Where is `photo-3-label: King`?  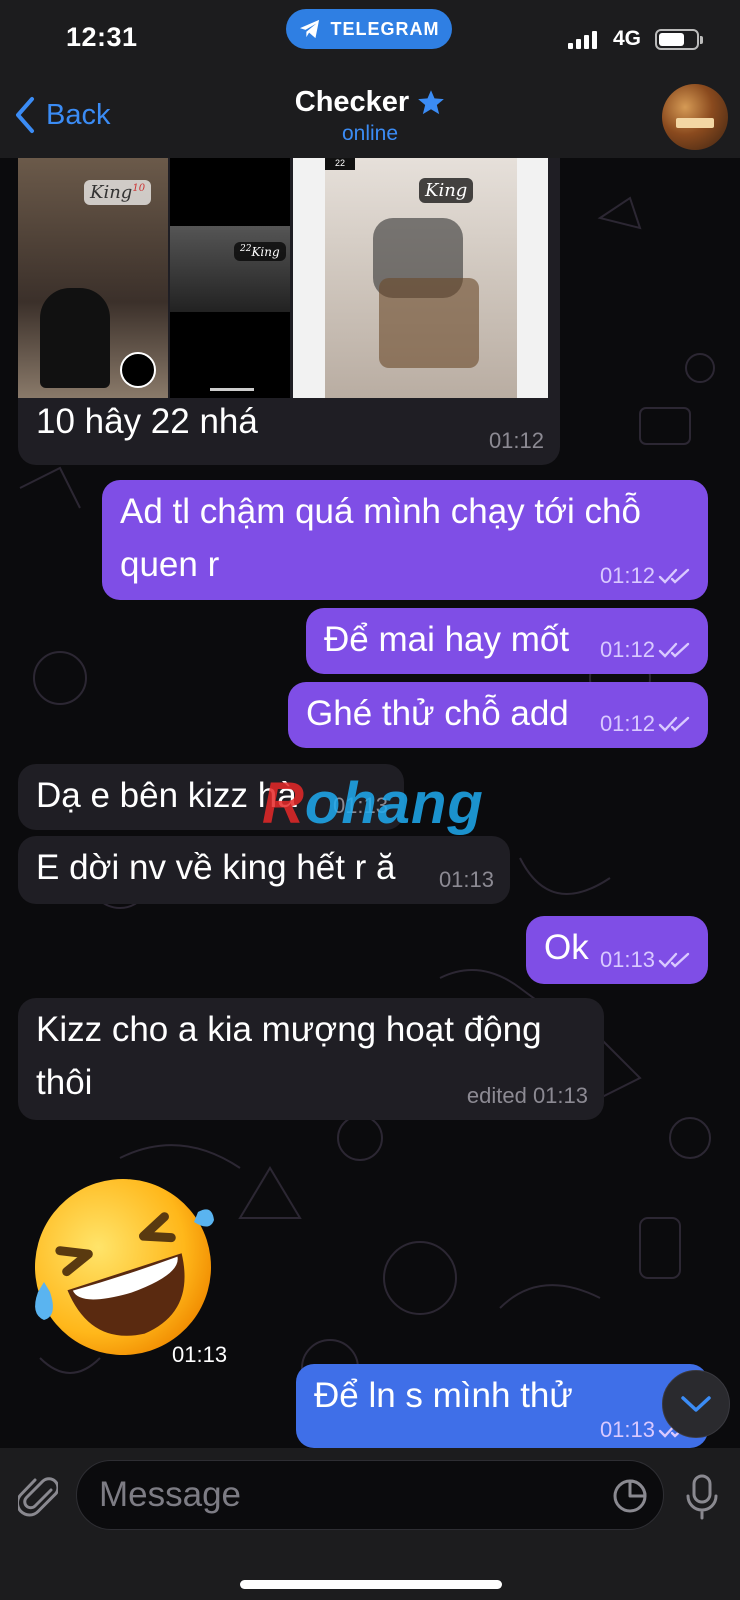
photo-3-label: King is located at coordinates (446, 190).